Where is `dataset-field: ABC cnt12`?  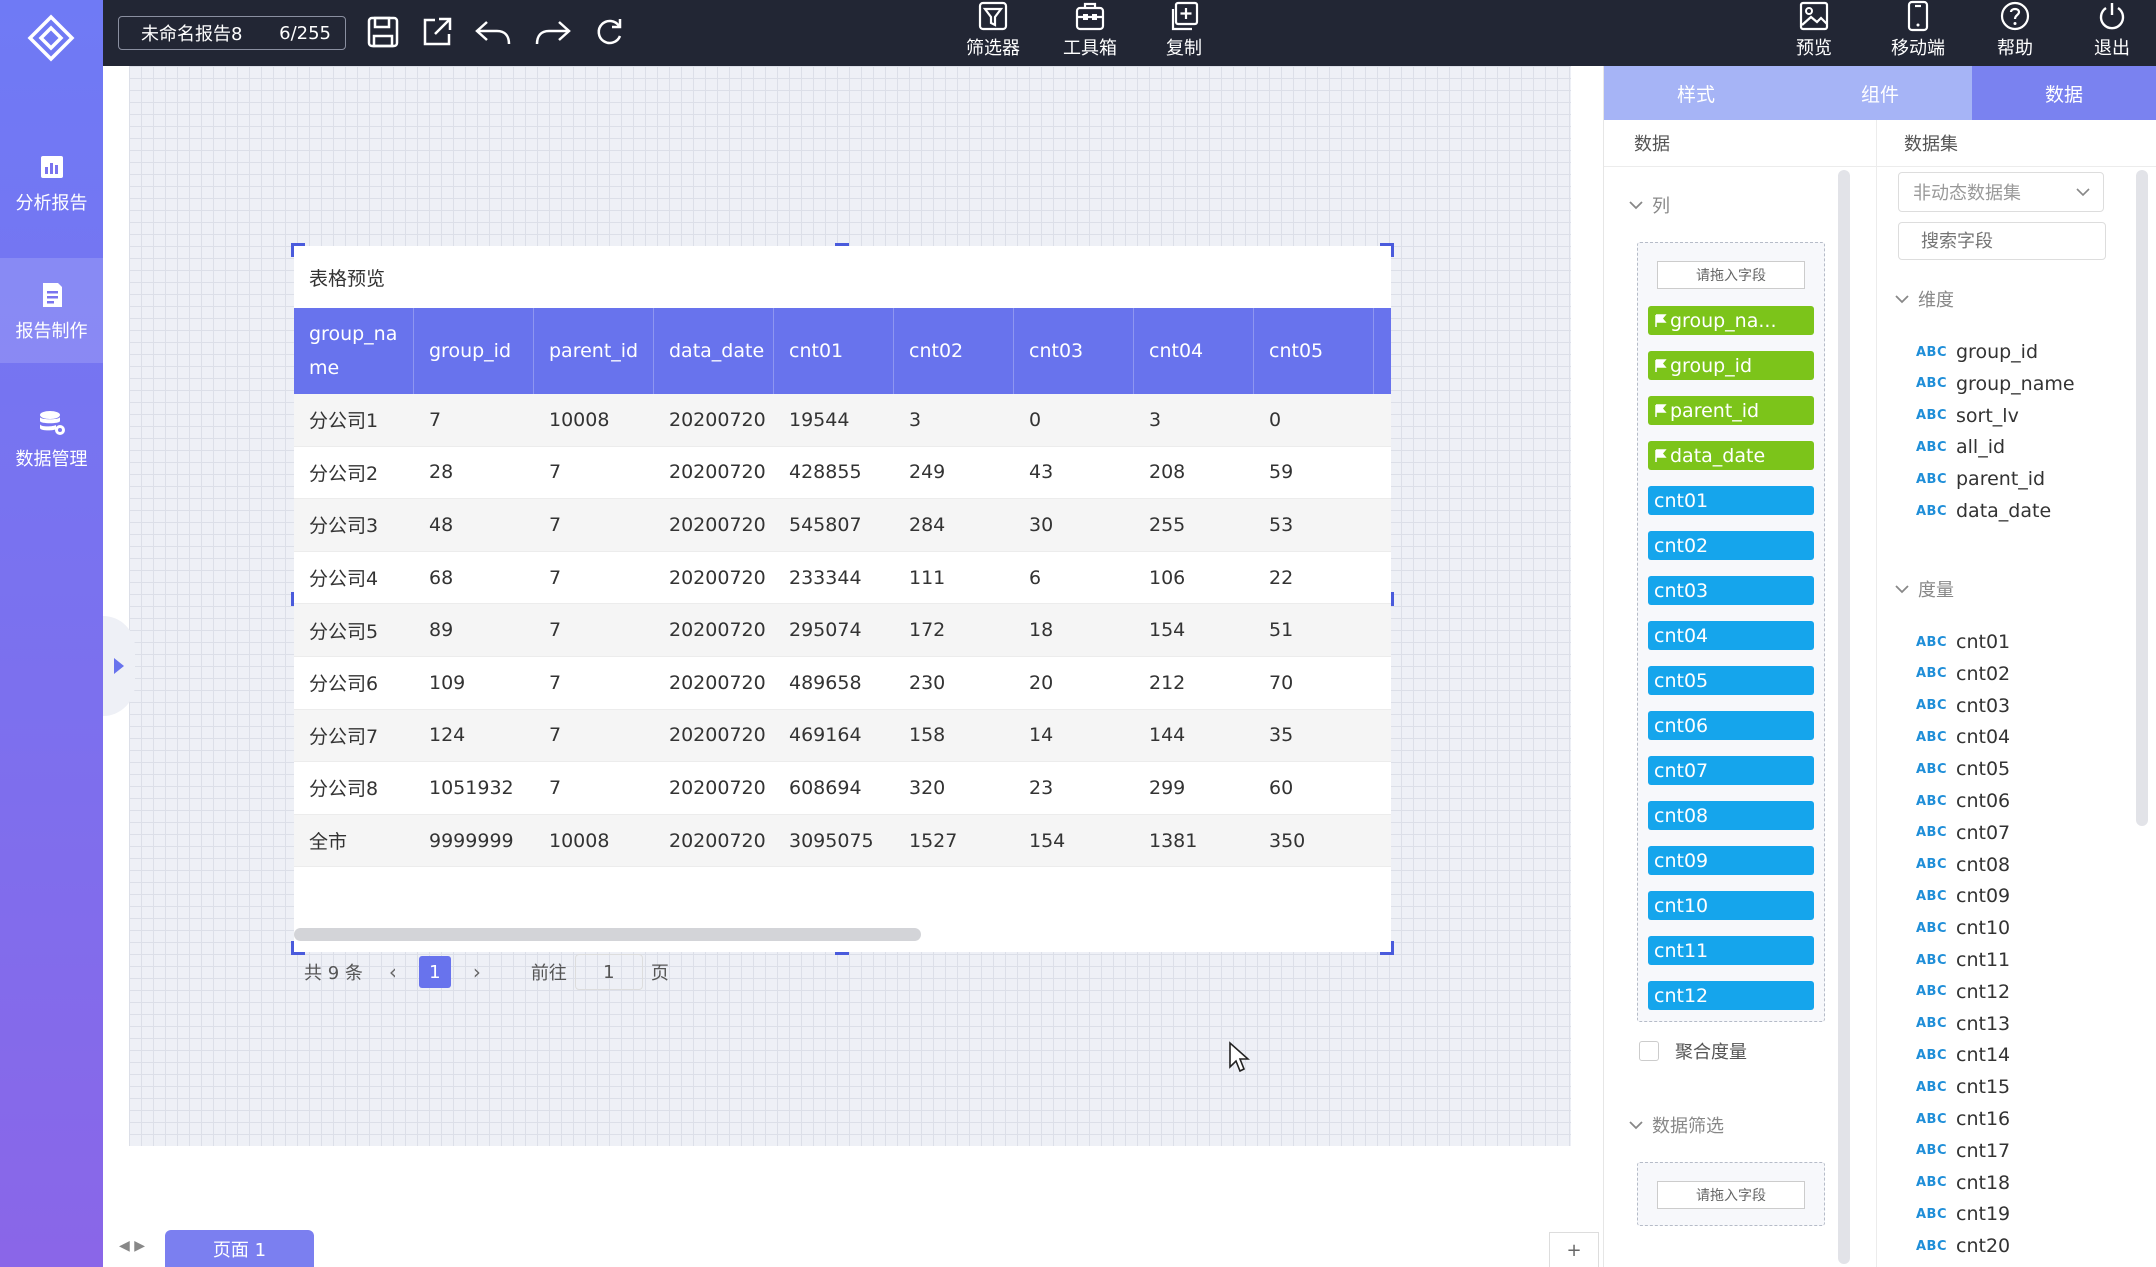 dataset-field: ABC cnt12 is located at coordinates (1963, 992).